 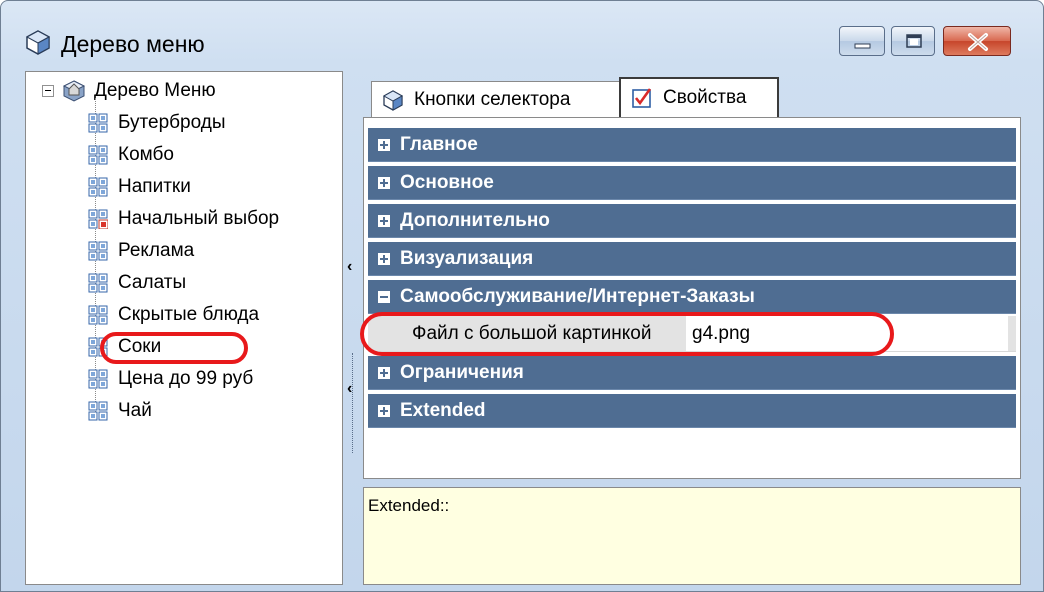 I want to click on tree-item-tsena-do-99: Цена до 99 руб, so click(x=170, y=379).